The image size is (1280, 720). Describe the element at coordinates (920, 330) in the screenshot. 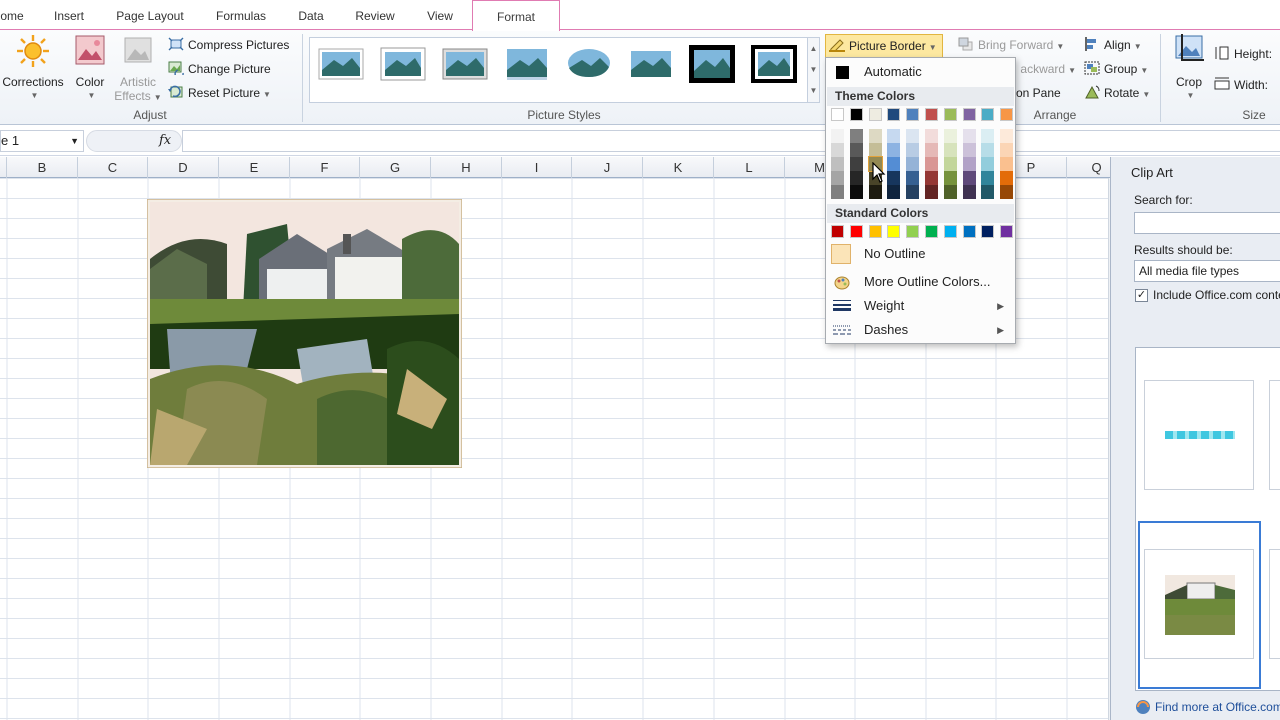

I see `dashes-option: Dashes ▶` at that location.